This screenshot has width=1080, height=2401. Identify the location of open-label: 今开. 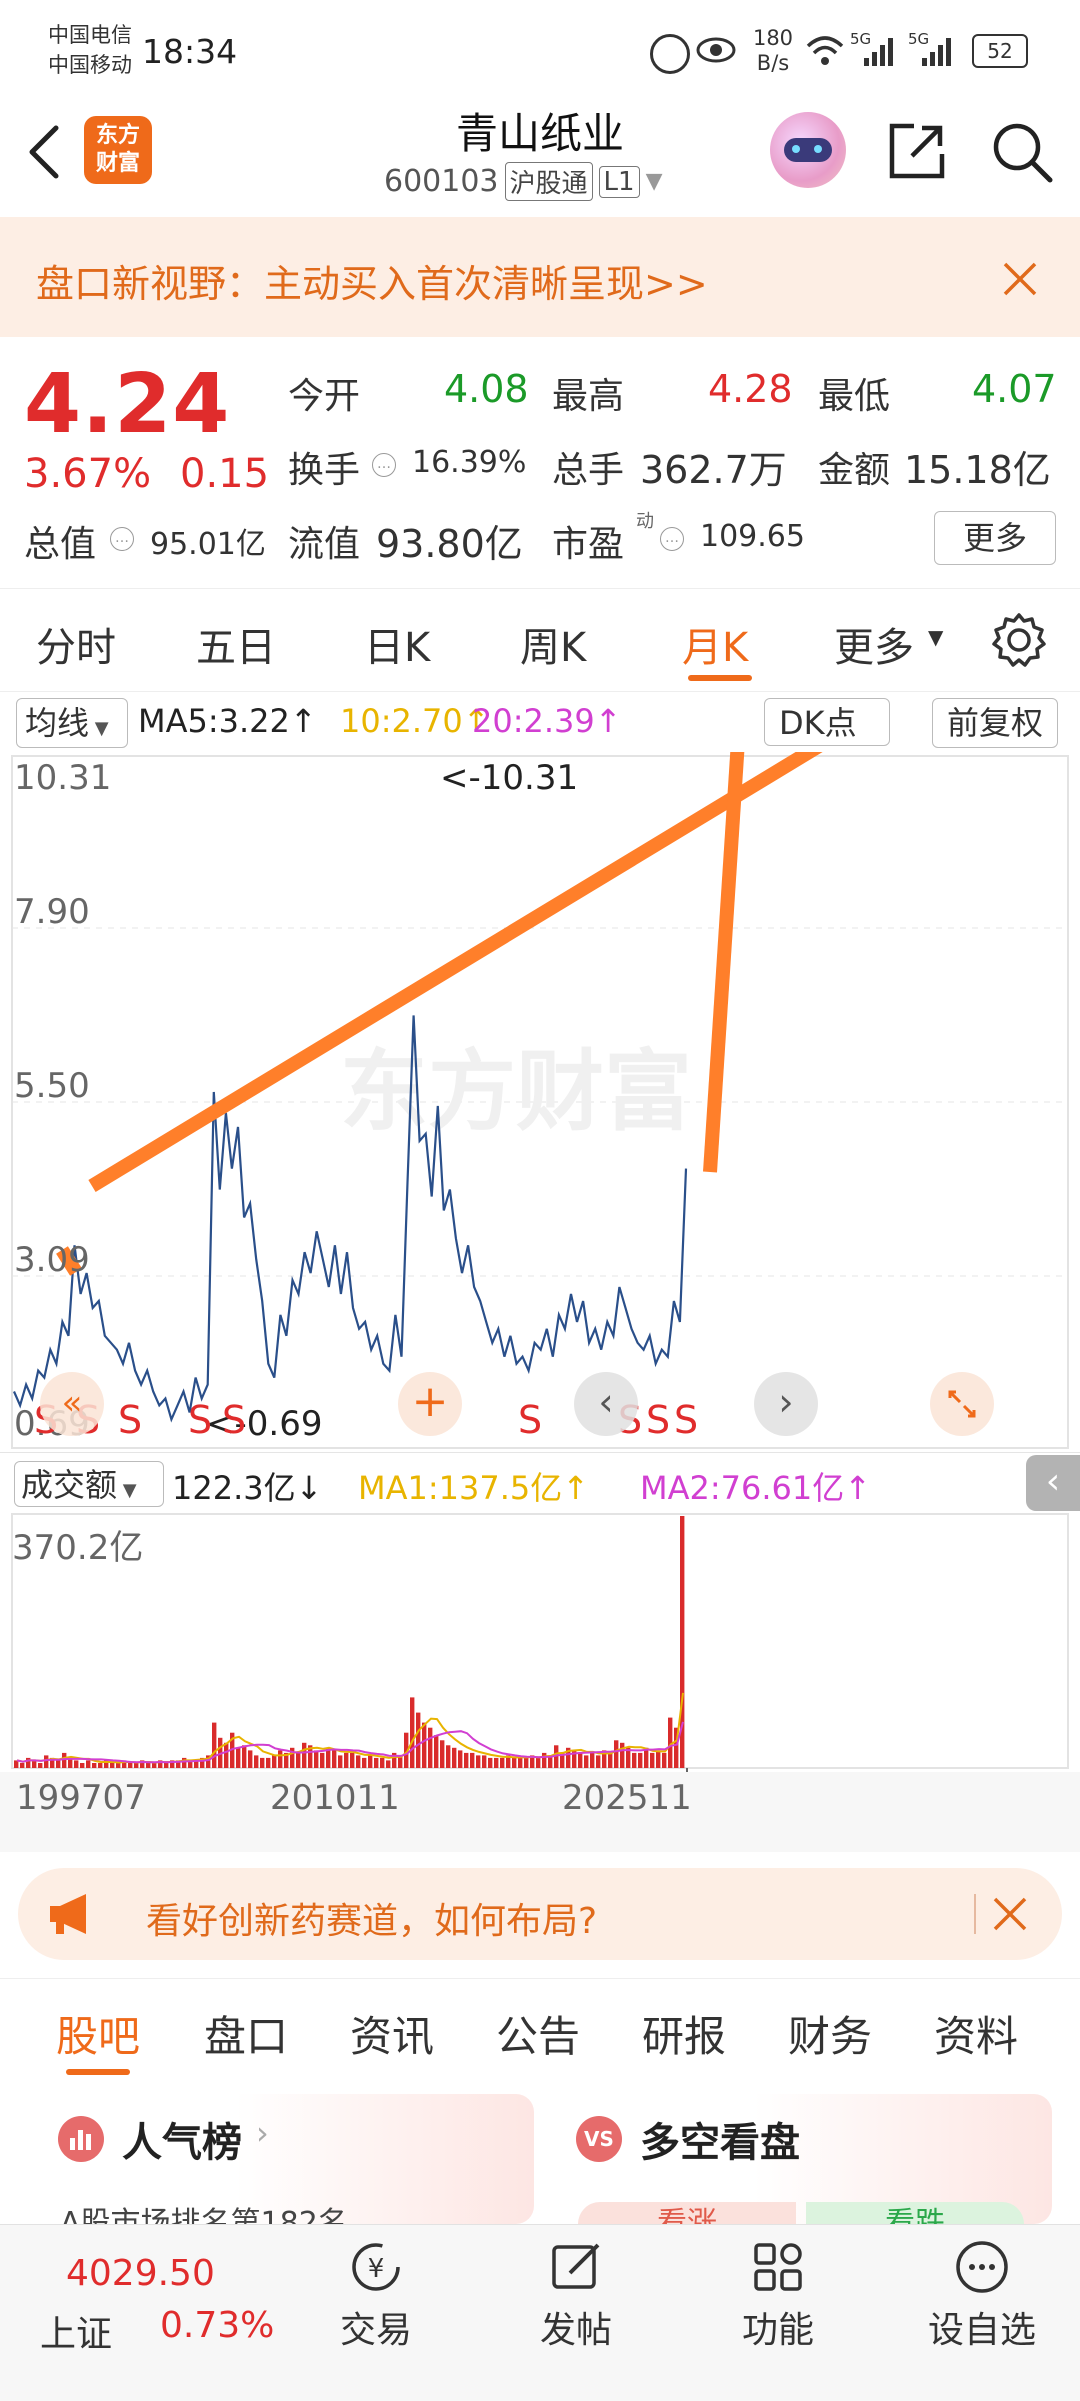
(324, 396).